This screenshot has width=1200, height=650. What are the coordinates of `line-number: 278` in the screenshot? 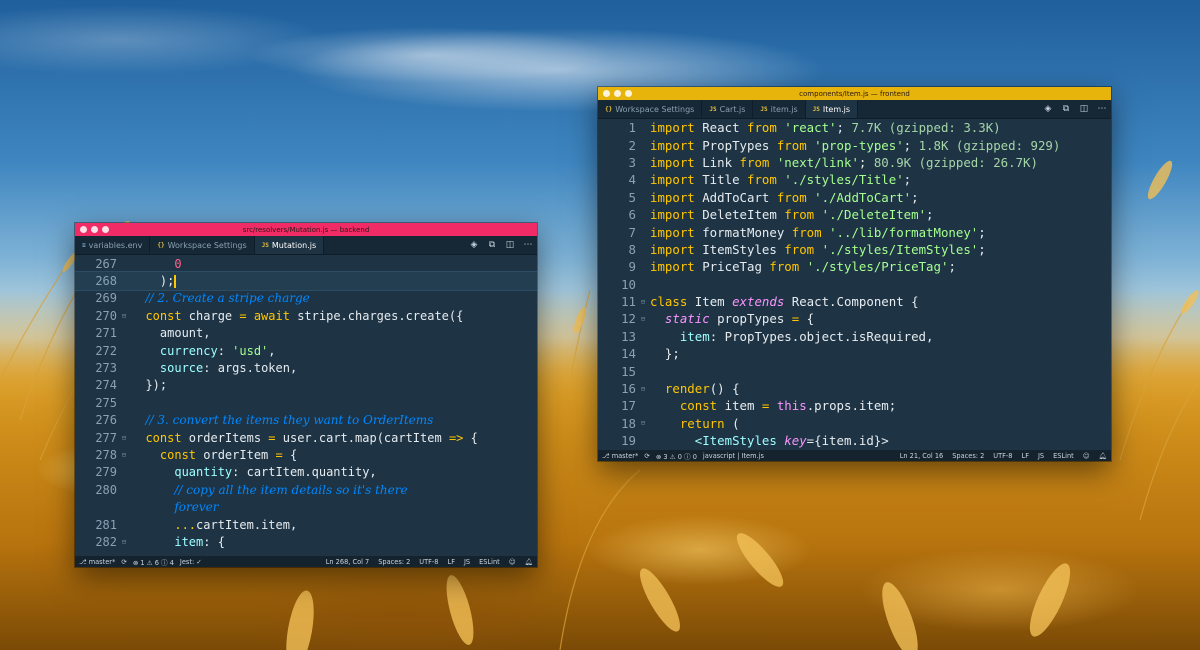 It's located at (106, 454).